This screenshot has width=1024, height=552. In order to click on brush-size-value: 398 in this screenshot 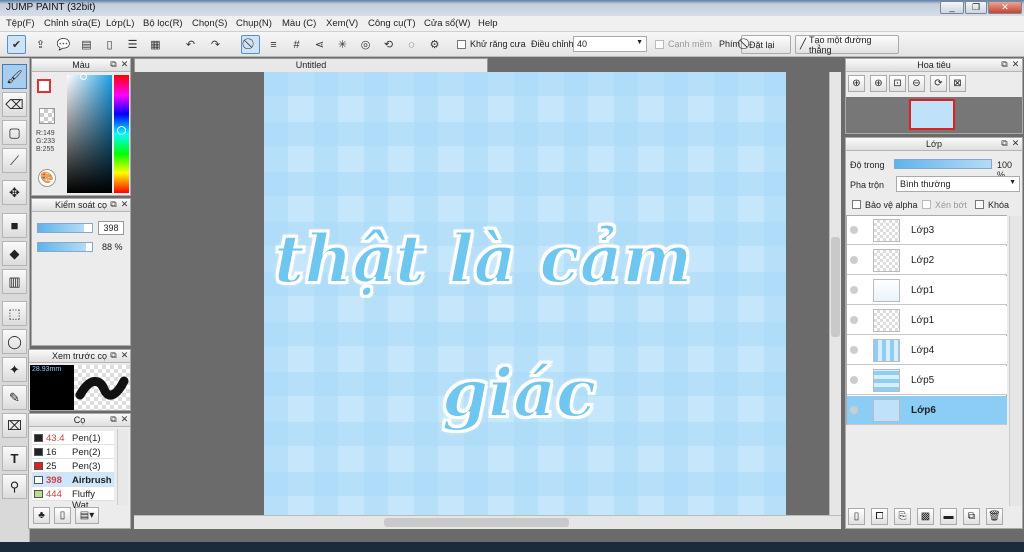, I will do `click(111, 228)`.